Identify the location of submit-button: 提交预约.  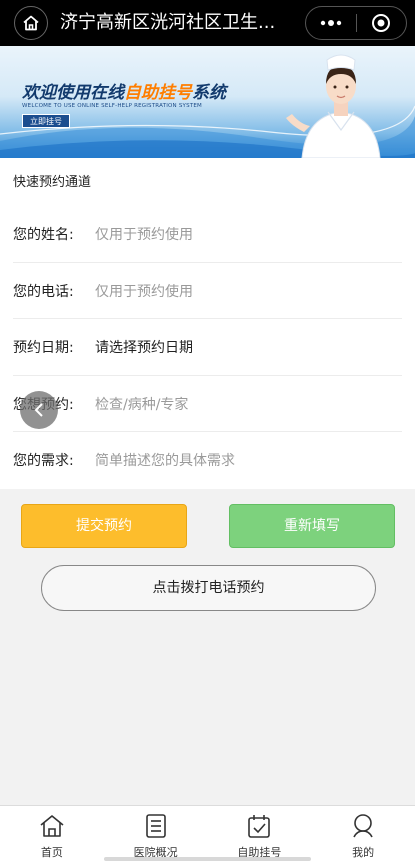
(104, 526).